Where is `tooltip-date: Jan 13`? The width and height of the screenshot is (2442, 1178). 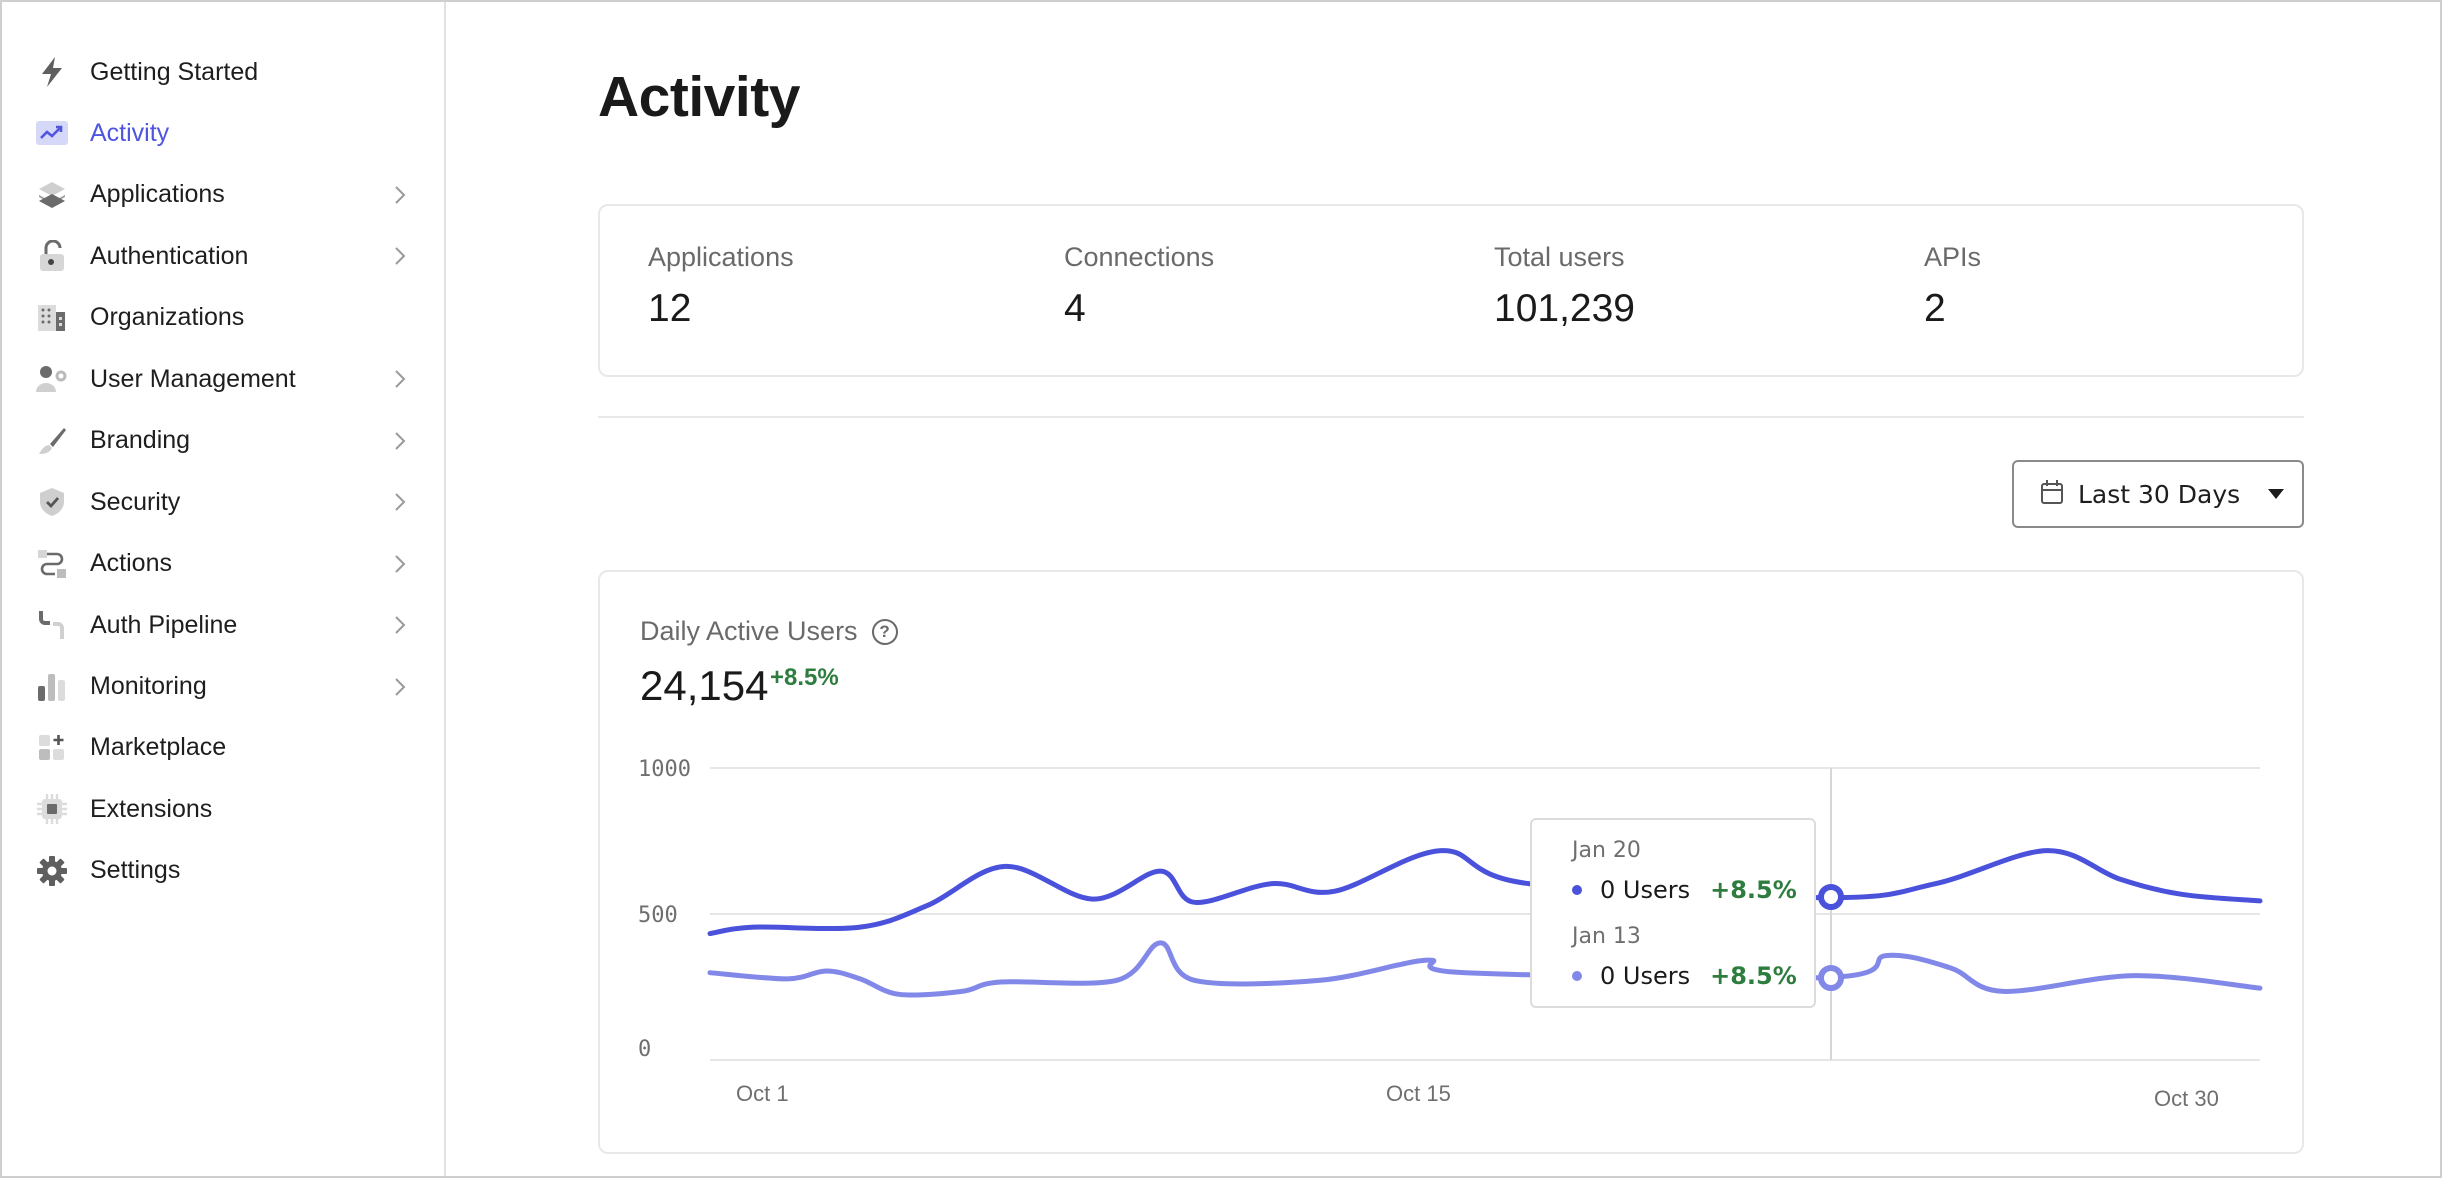 tooltip-date: Jan 13 is located at coordinates (1606, 936).